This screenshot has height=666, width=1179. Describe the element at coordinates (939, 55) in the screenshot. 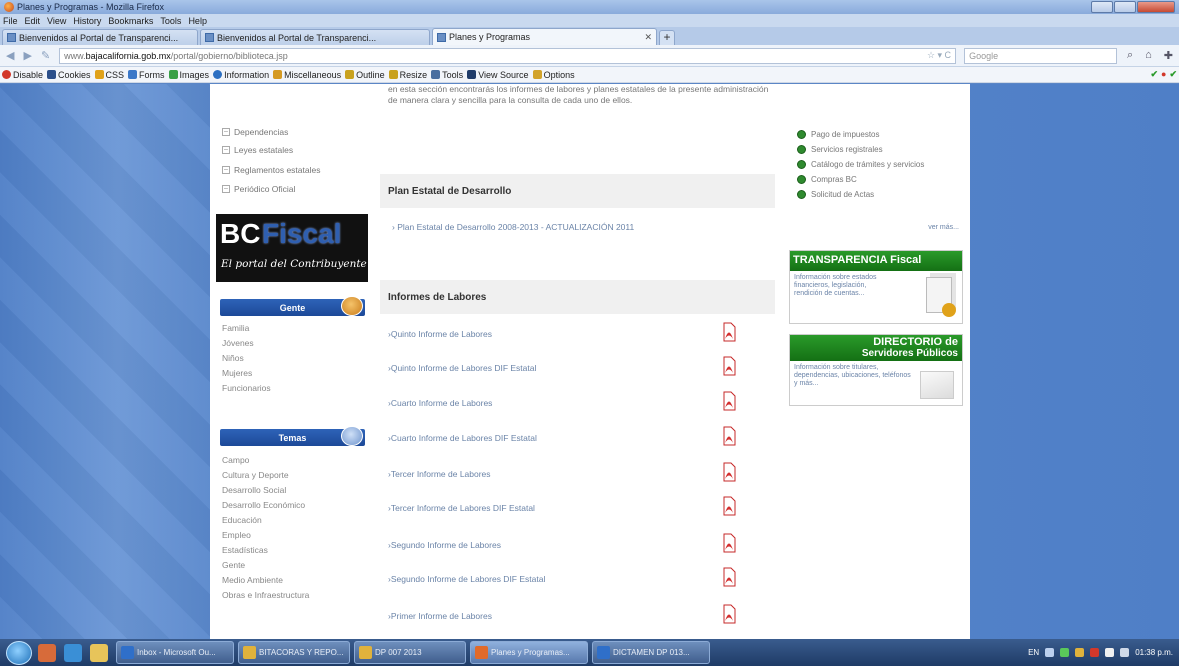

I see `reload-icon: ☆ ▾ C` at that location.